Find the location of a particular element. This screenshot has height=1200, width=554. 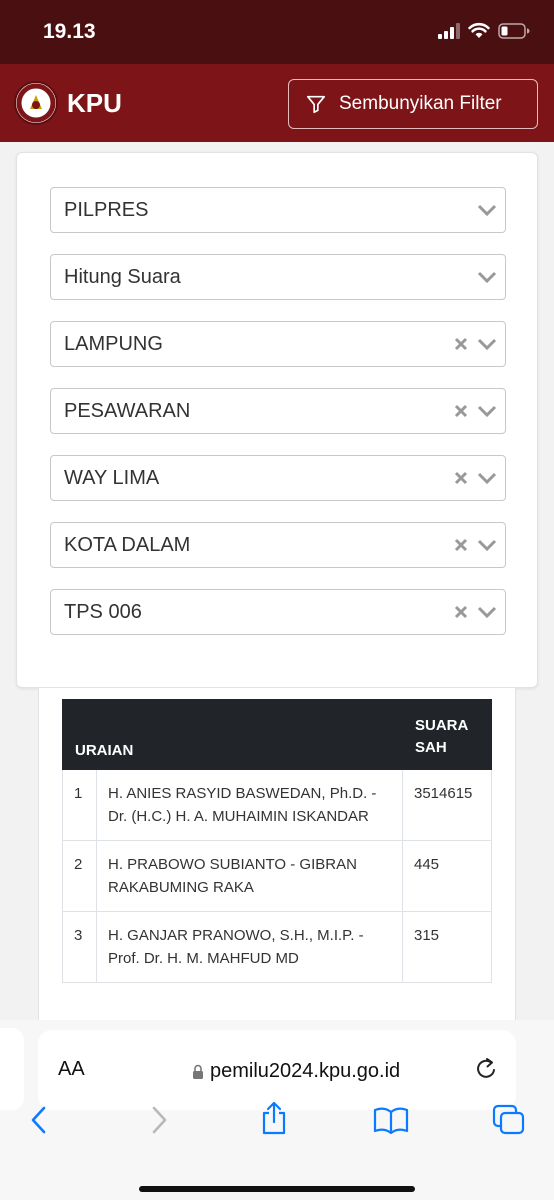

select-value: LAMPUNG is located at coordinates (113, 344).